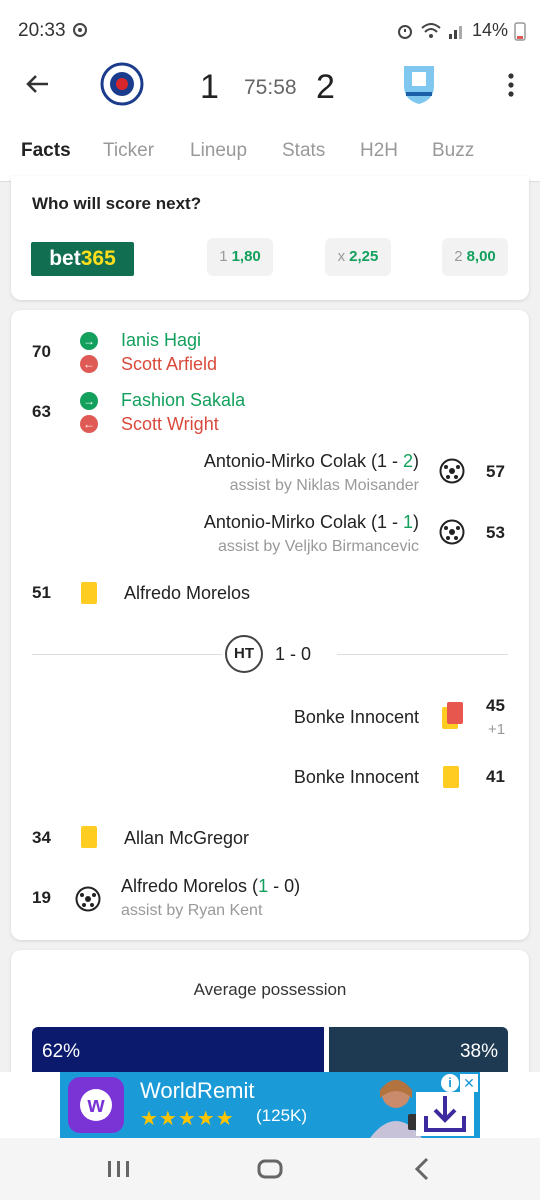 This screenshot has width=540, height=1200. I want to click on bet365-logo: bet365, so click(82, 259).